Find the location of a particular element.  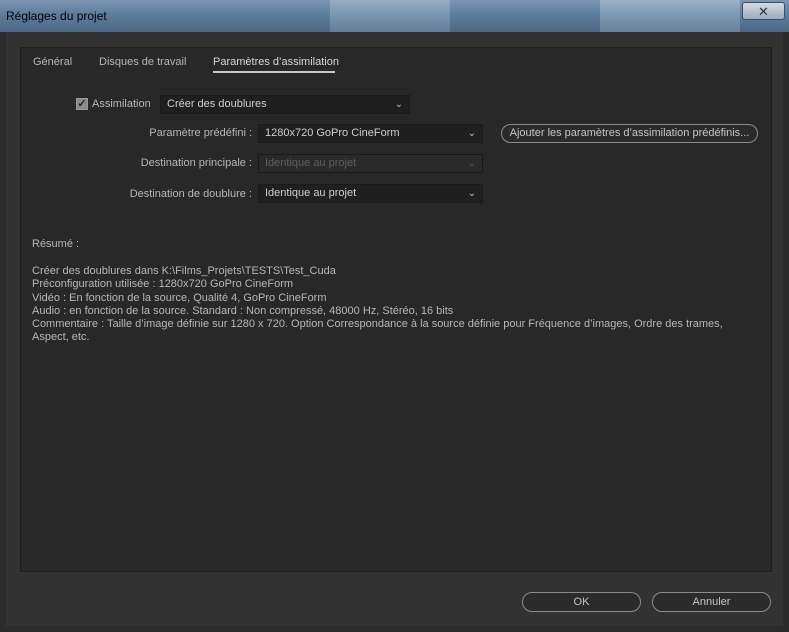

close-icon: ✕ is located at coordinates (763, 11).